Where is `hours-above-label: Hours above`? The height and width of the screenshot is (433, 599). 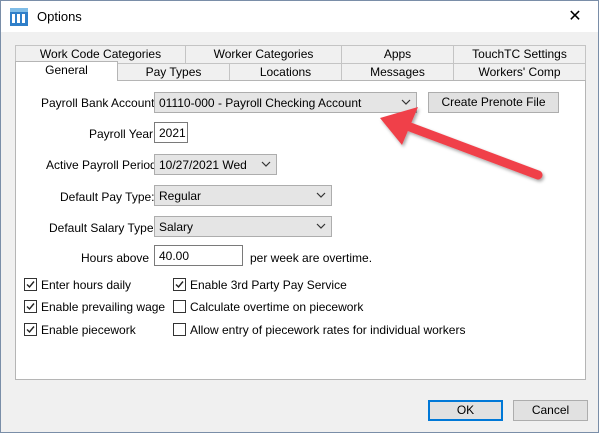
hours-above-label: Hours above is located at coordinates (115, 258).